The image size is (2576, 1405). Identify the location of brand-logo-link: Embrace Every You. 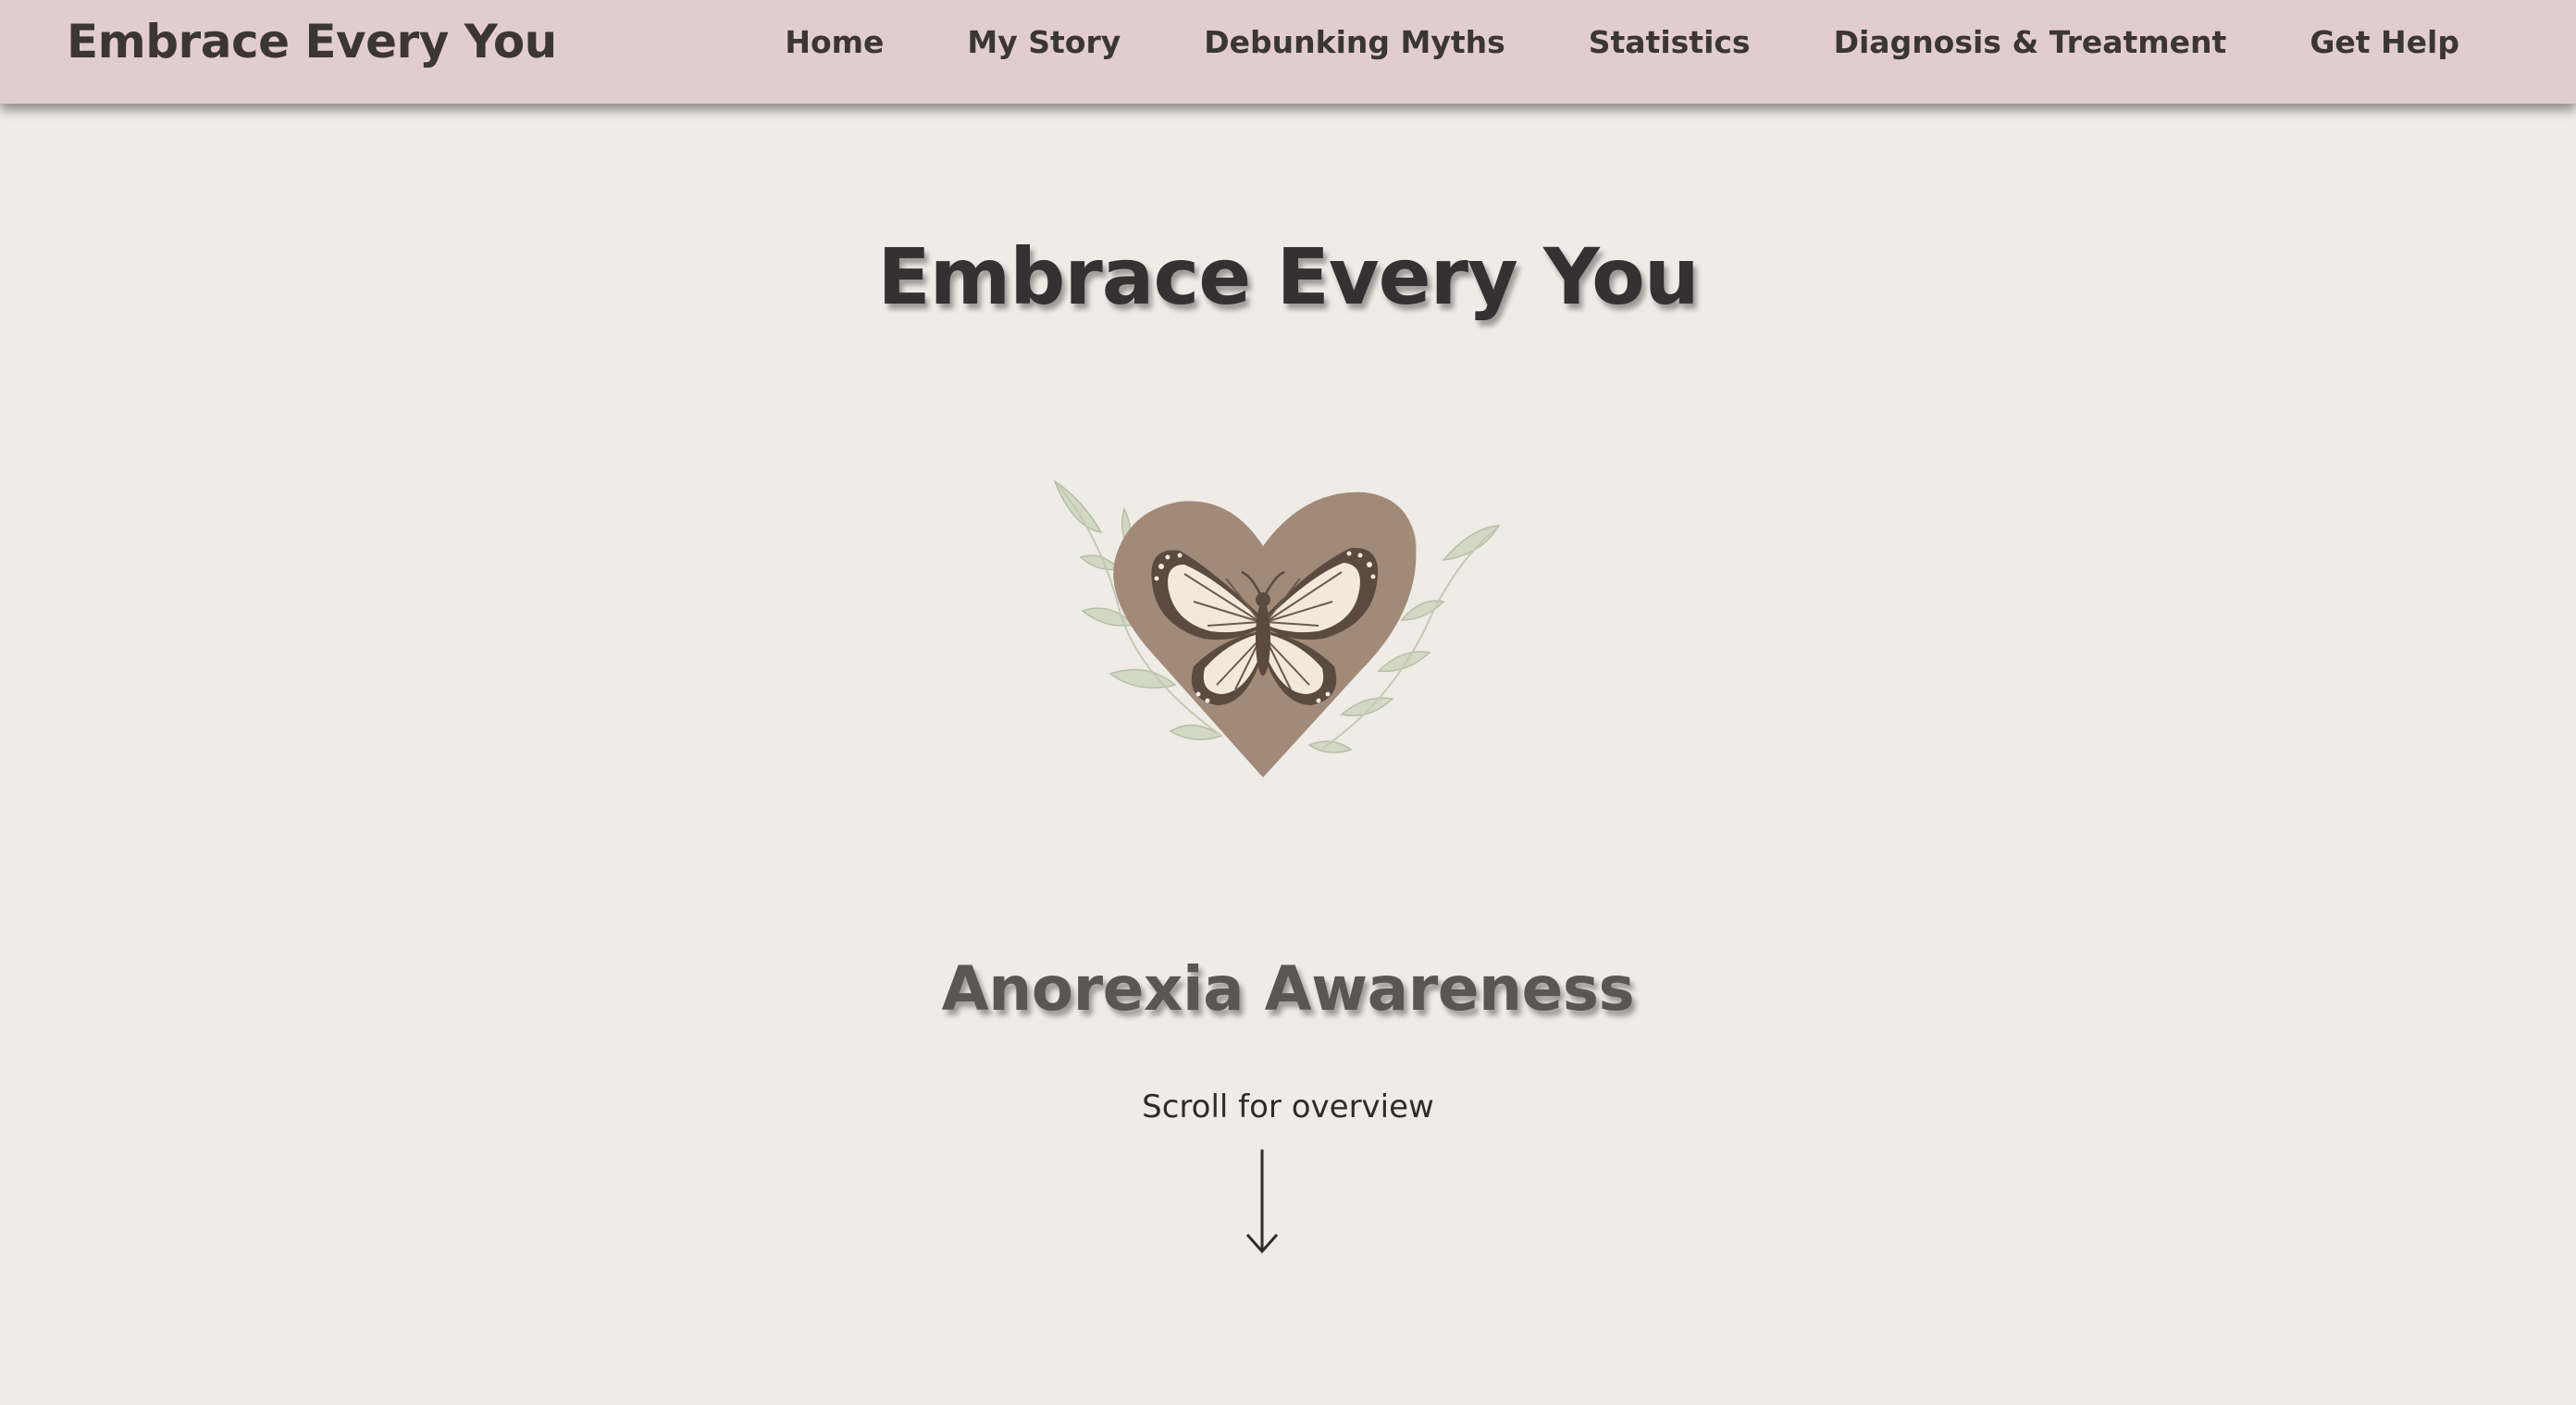
(312, 41).